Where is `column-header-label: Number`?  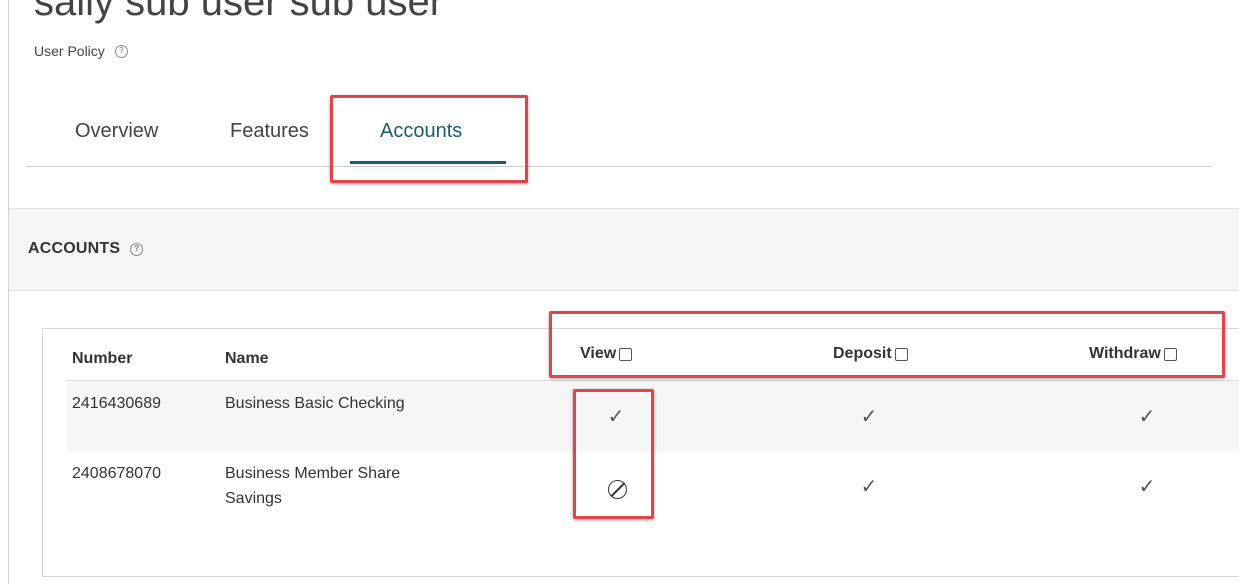
column-header-label: Number is located at coordinates (102, 358).